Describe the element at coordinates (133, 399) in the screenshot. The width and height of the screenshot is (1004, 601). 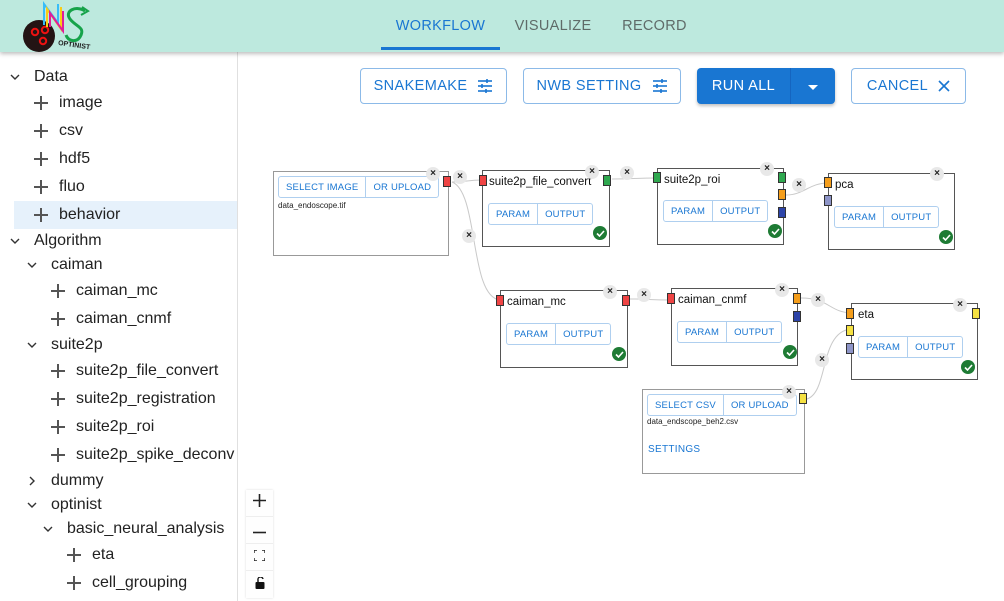
I see `tree-item-suite2p-registration: suite2p_registration` at that location.